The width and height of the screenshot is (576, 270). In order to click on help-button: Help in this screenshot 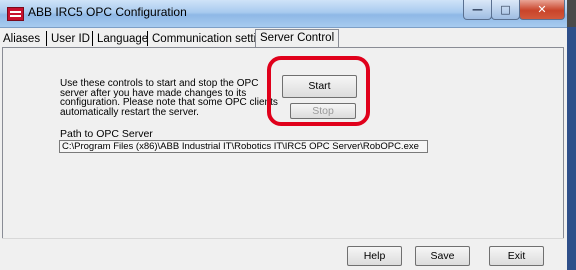, I will do `click(374, 256)`.